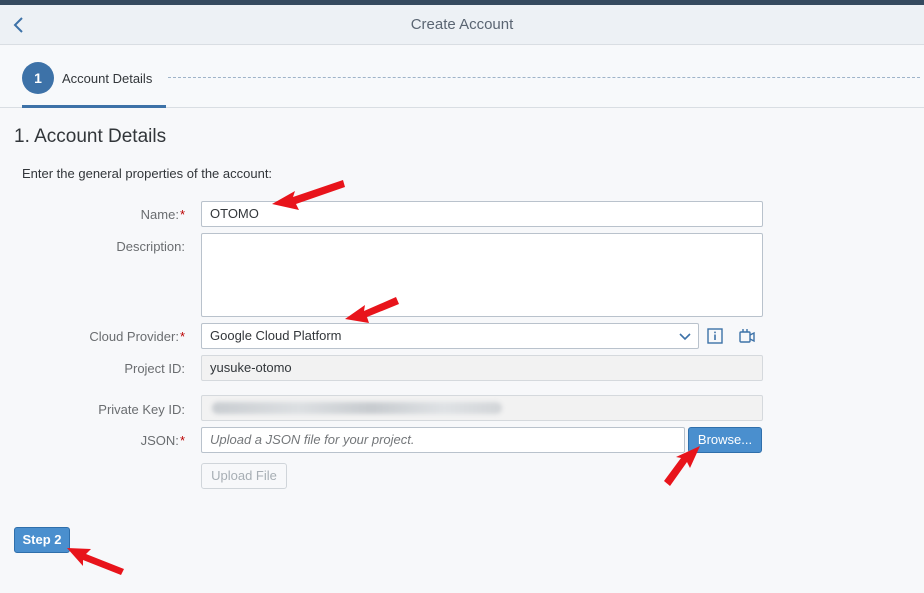  What do you see at coordinates (747, 336) in the screenshot?
I see `connect-video-icon` at bounding box center [747, 336].